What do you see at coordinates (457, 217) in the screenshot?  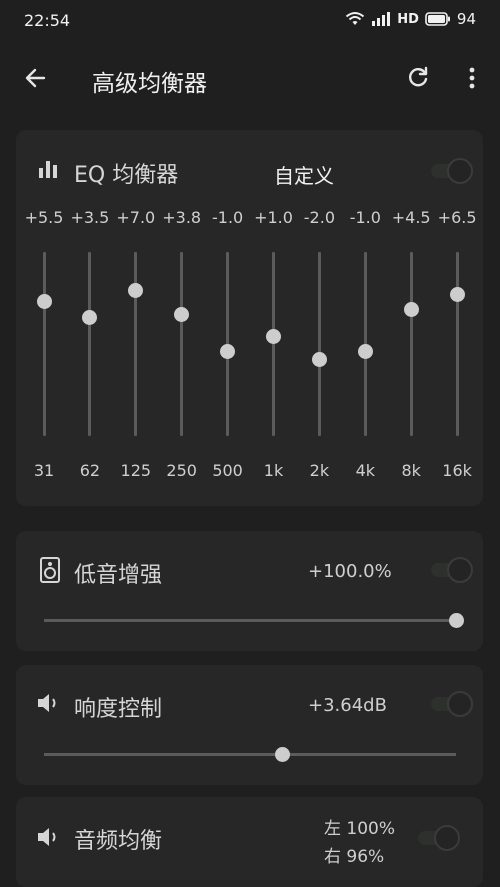 I see `eq-band-gain-label: +6.5` at bounding box center [457, 217].